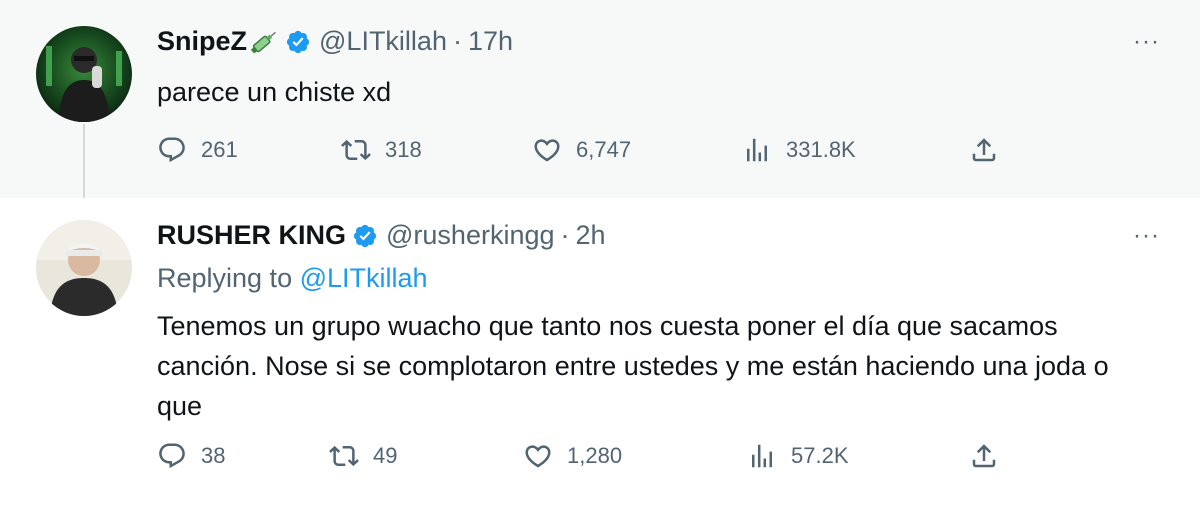 The height and width of the screenshot is (522, 1200). What do you see at coordinates (274, 92) in the screenshot?
I see `tweet-text: parece un chiste xd` at bounding box center [274, 92].